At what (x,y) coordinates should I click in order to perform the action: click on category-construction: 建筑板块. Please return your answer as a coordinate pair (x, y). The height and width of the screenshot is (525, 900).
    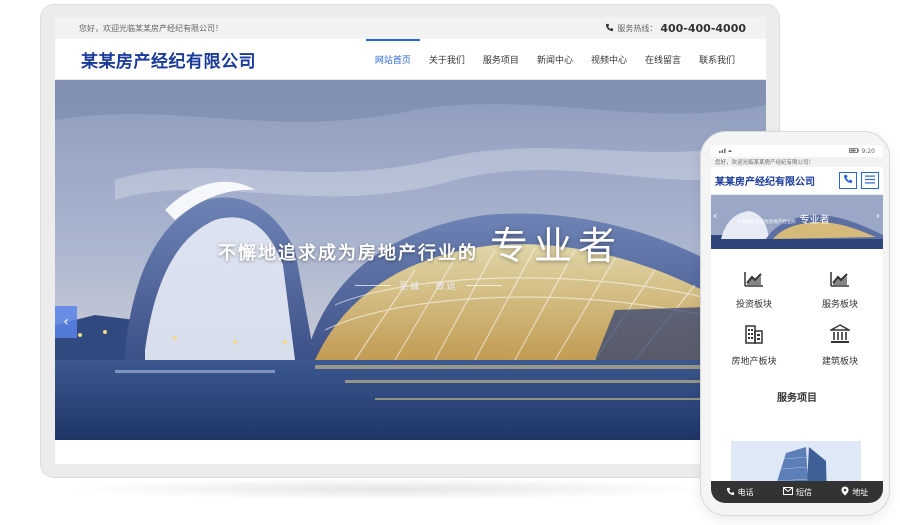
    Looking at the image, I should click on (840, 345).